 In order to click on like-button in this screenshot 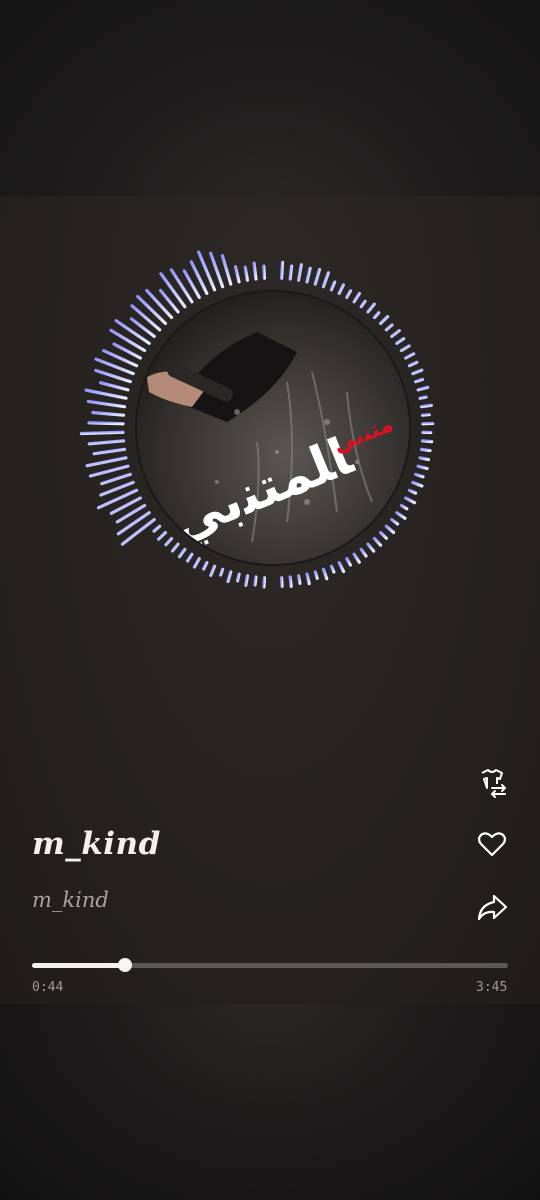, I will do `click(492, 844)`.